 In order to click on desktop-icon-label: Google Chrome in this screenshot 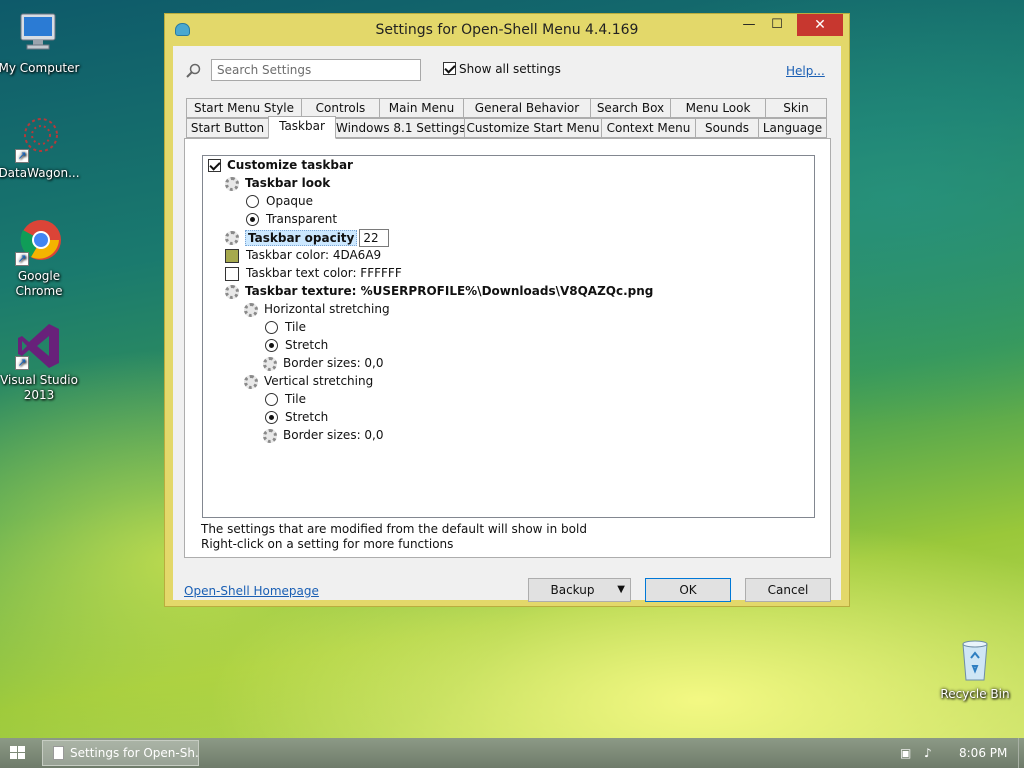, I will do `click(39, 283)`.